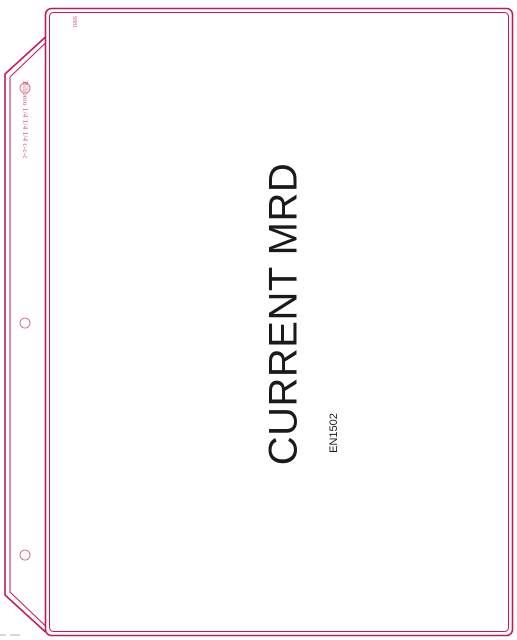 Image resolution: width=517 pixels, height=640 pixels. Describe the element at coordinates (334, 433) in the screenshot. I see `form-code: EN1502` at that location.